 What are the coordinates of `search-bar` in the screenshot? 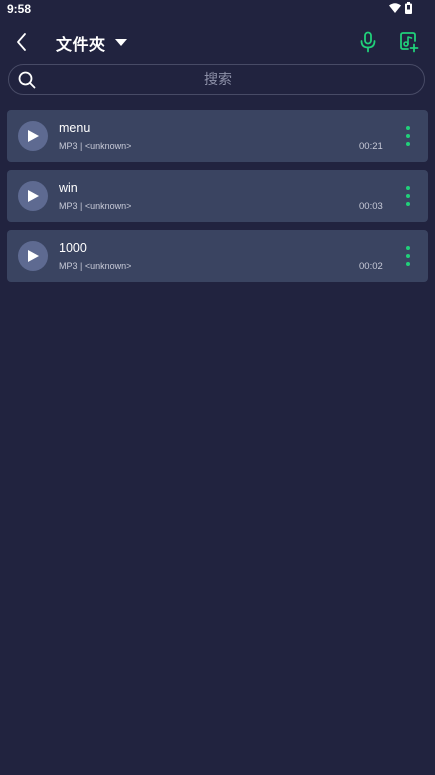 It's located at (216, 79).